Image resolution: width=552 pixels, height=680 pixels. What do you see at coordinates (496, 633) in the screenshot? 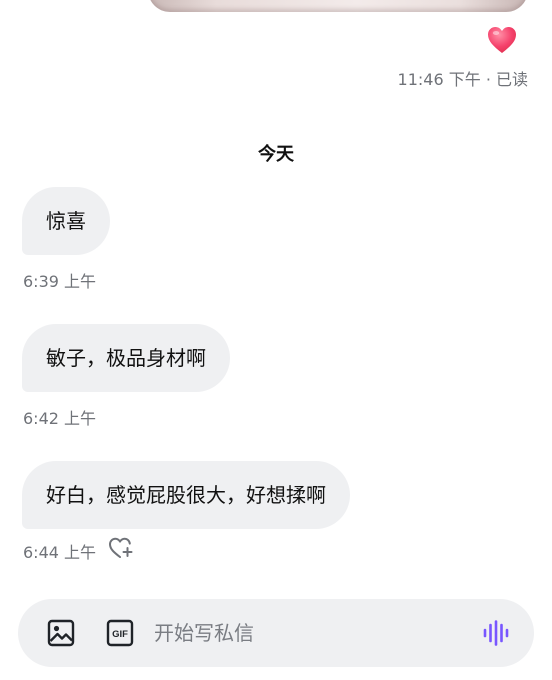
I see `voice-icon` at bounding box center [496, 633].